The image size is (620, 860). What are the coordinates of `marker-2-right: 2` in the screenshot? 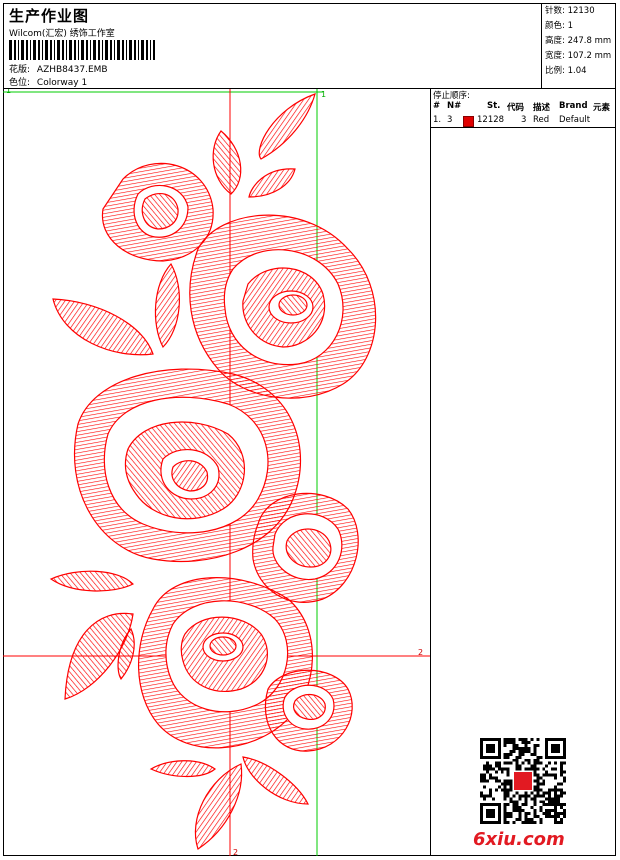 It's located at (420, 652).